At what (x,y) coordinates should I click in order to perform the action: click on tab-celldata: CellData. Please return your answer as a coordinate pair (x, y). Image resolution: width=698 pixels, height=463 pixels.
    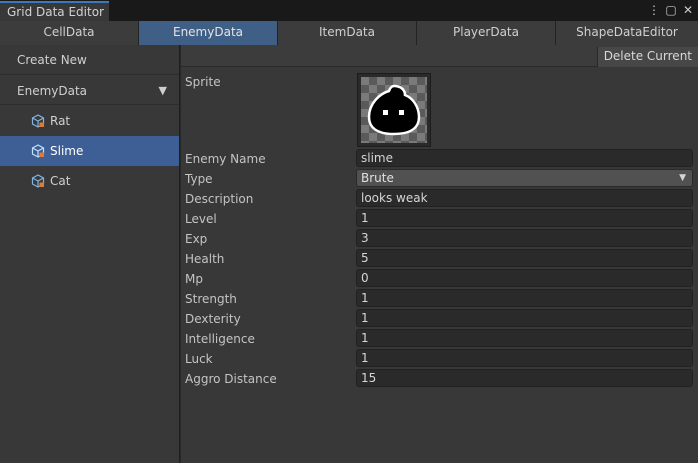
    Looking at the image, I should click on (69, 33).